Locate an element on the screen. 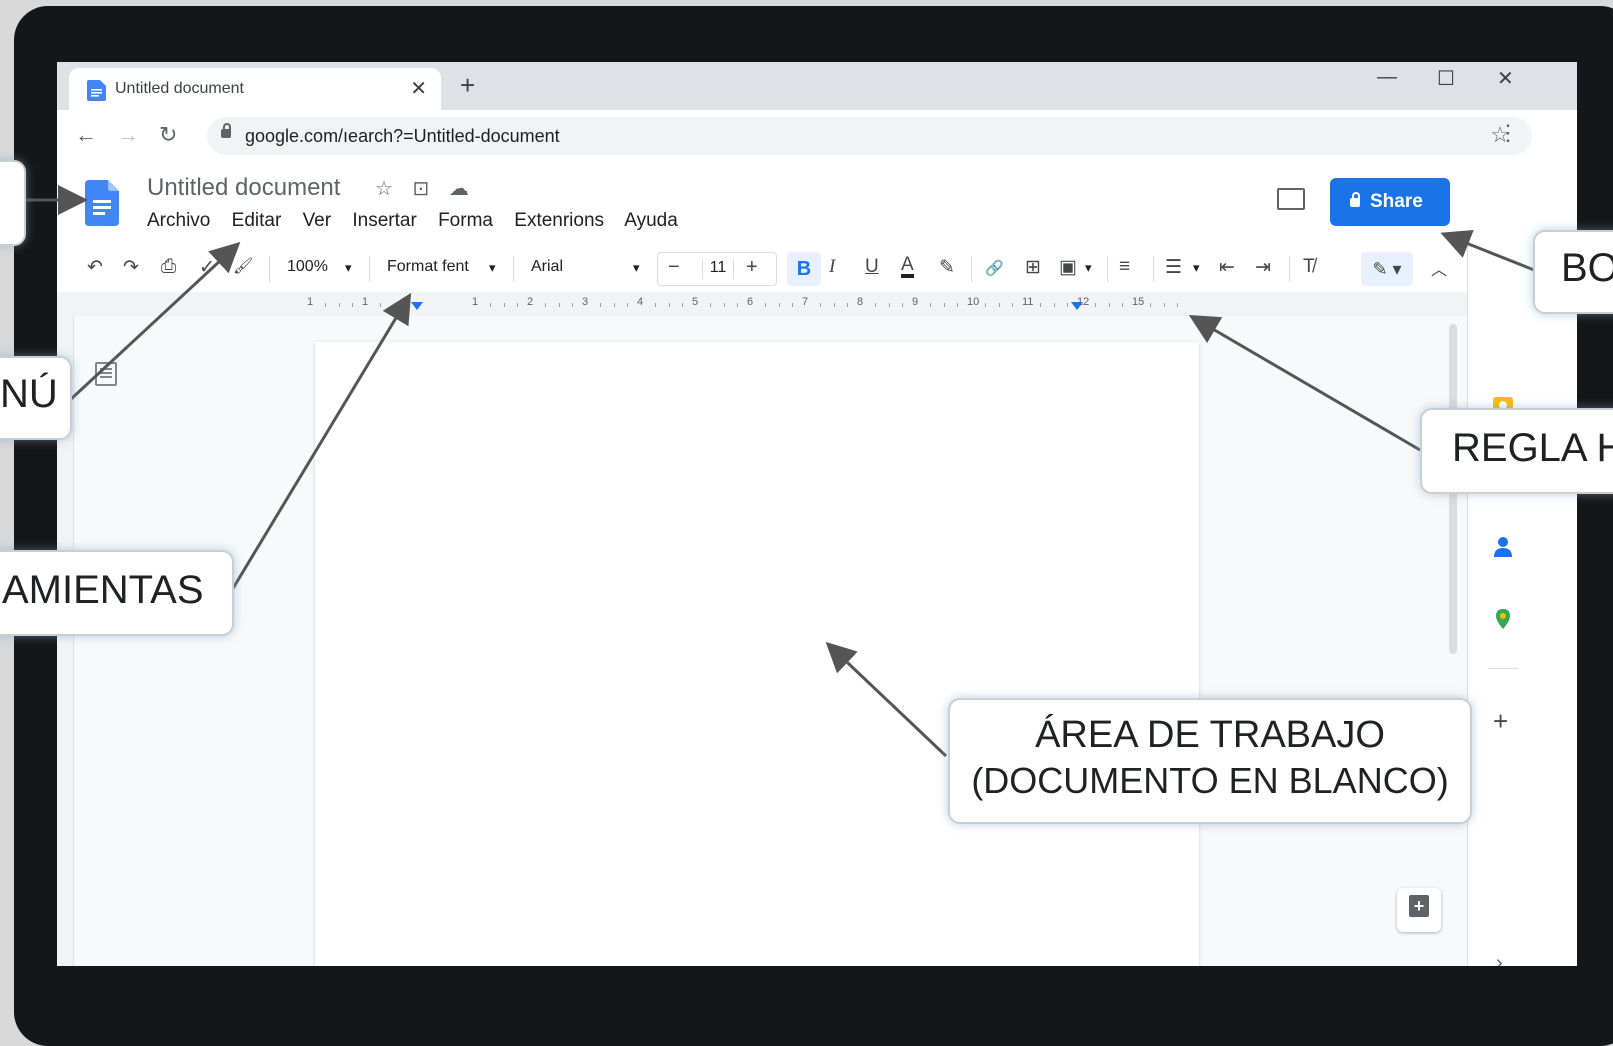 Image resolution: width=1613 pixels, height=1046 pixels. right-indent-marker is located at coordinates (1077, 306).